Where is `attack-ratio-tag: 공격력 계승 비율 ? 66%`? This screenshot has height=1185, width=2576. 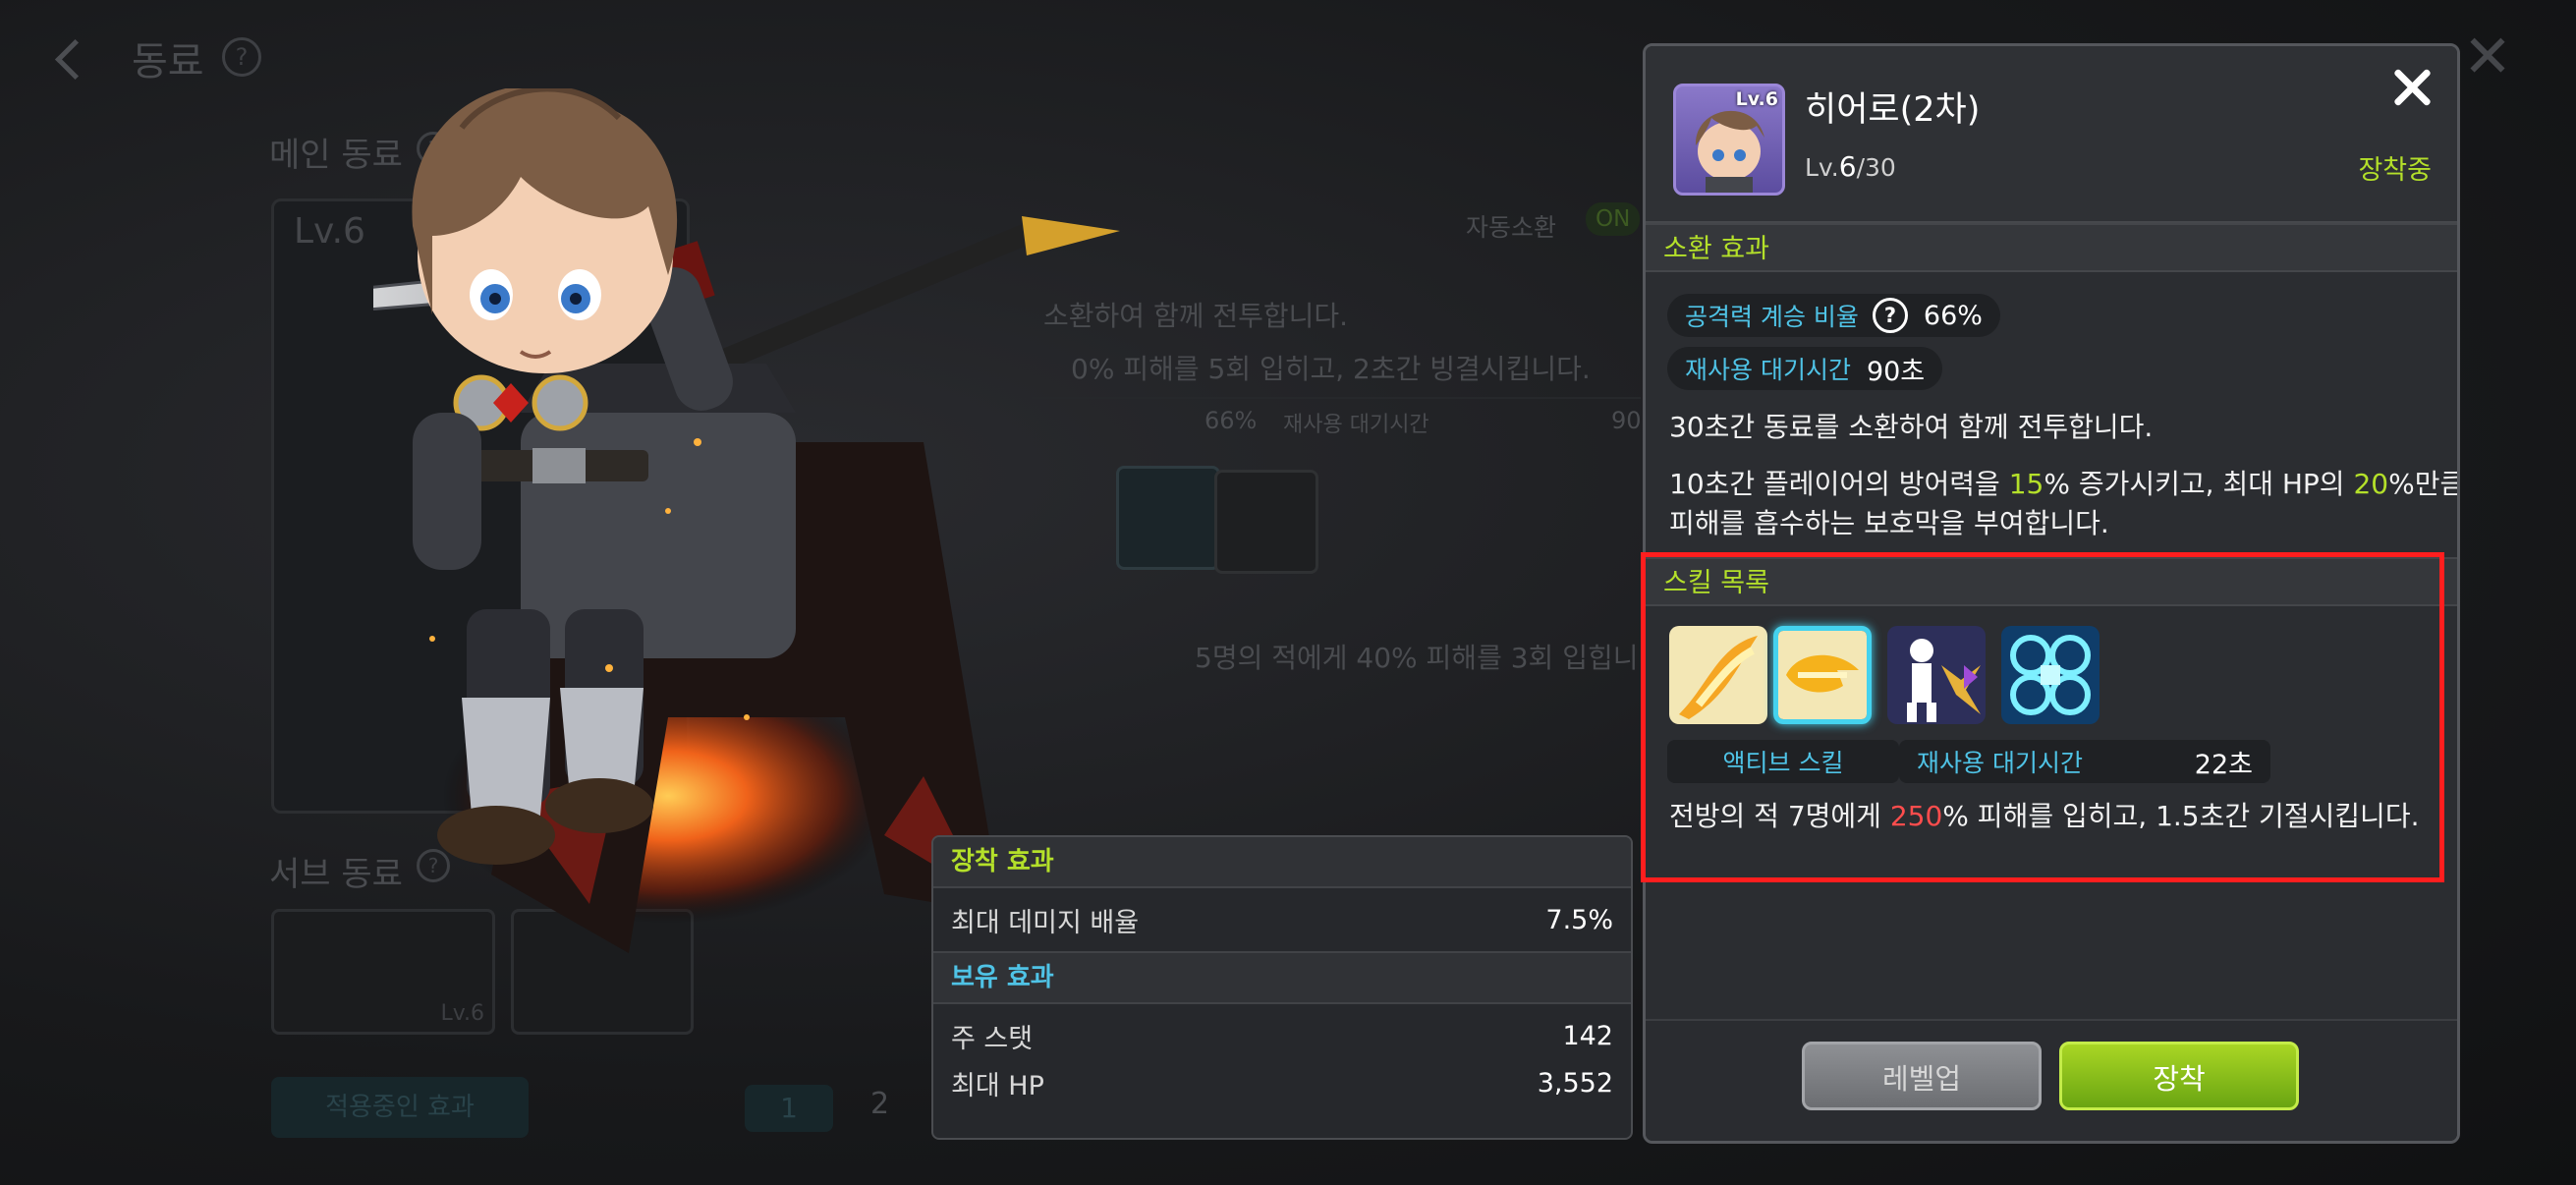 attack-ratio-tag: 공격력 계승 비율 ? 66% is located at coordinates (1833, 316).